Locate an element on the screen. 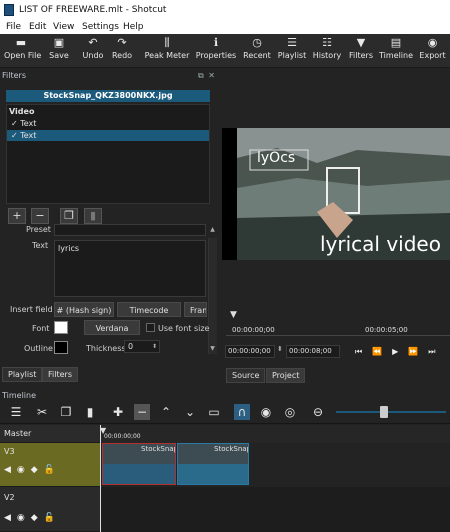 The height and width of the screenshot is (532, 450). history-button: ☷ History is located at coordinates (327, 51).